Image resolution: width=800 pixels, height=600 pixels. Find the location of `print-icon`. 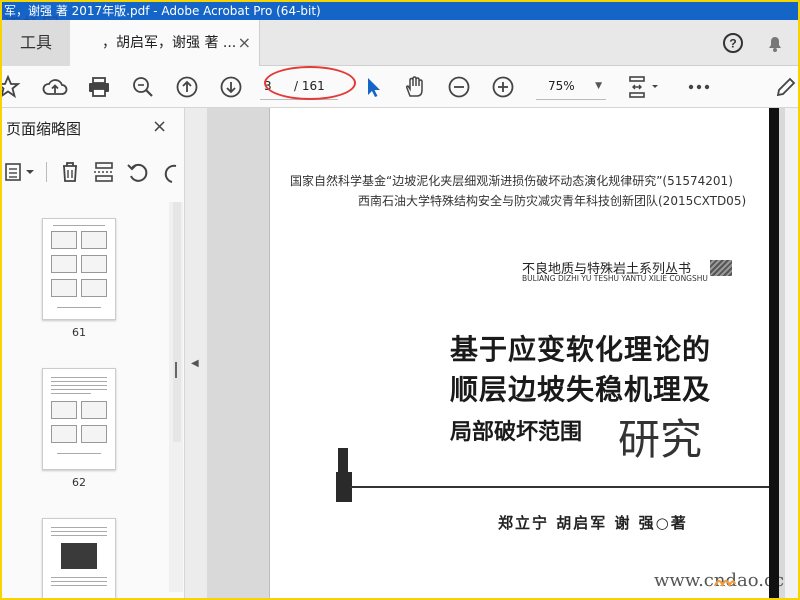

print-icon is located at coordinates (99, 87).